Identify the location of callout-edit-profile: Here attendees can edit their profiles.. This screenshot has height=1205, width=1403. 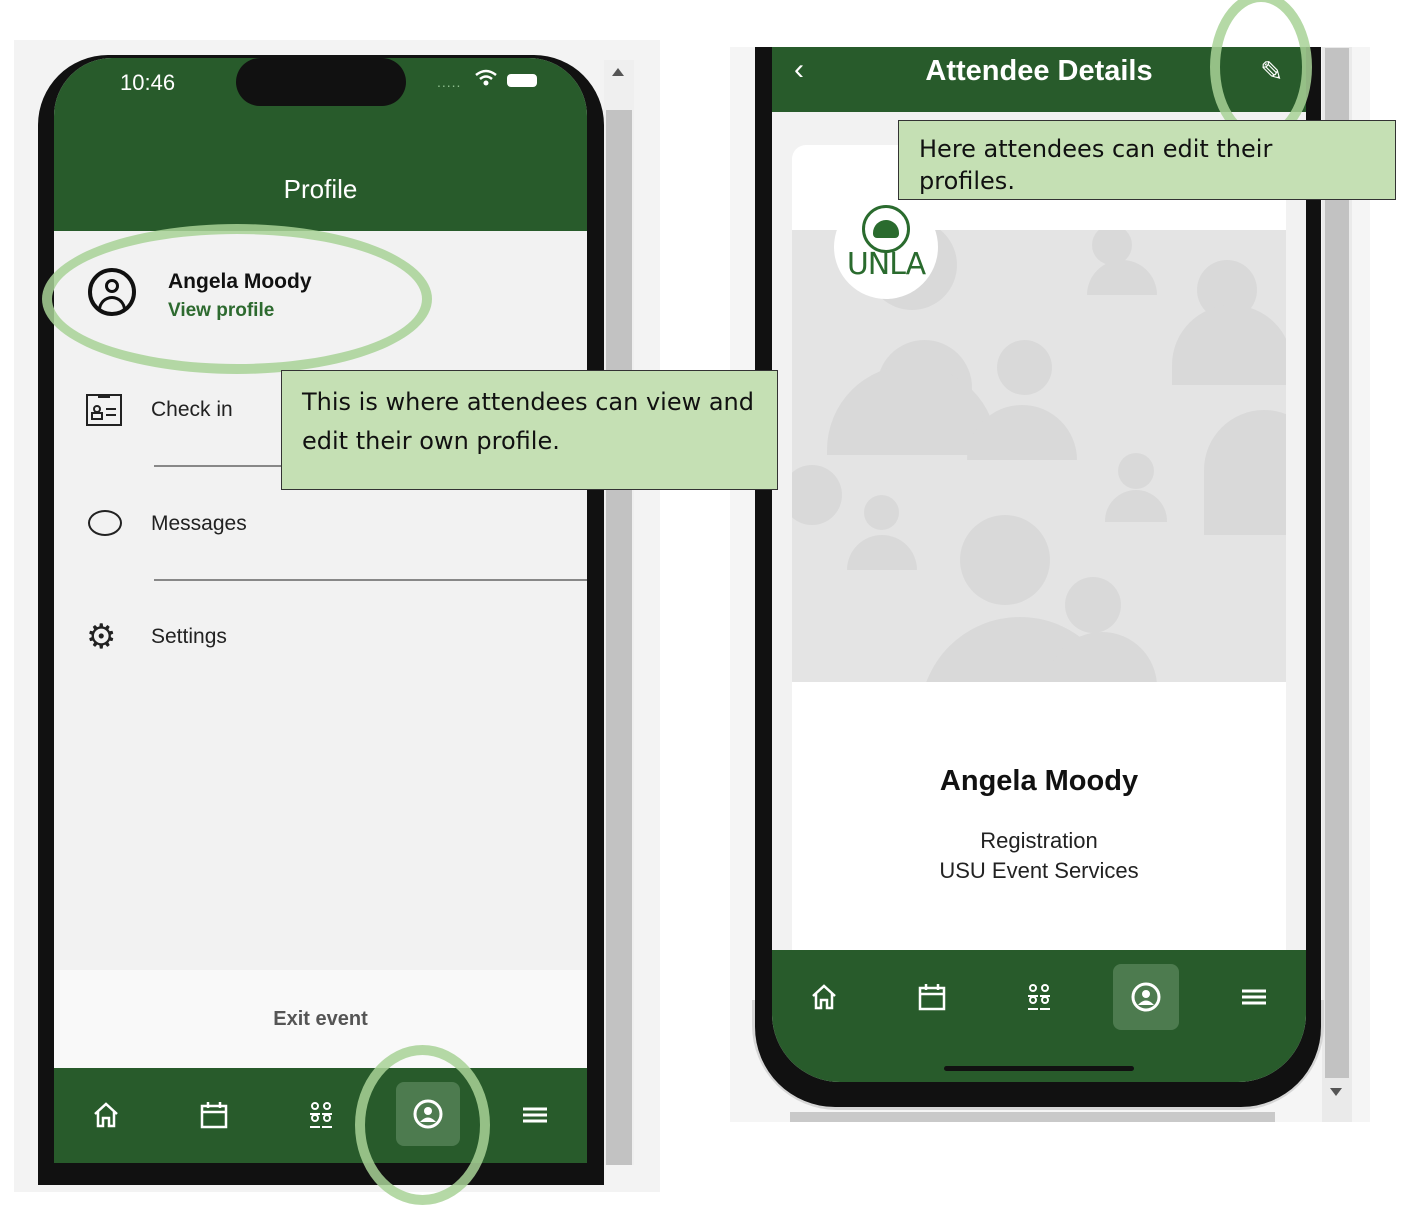
(1147, 160).